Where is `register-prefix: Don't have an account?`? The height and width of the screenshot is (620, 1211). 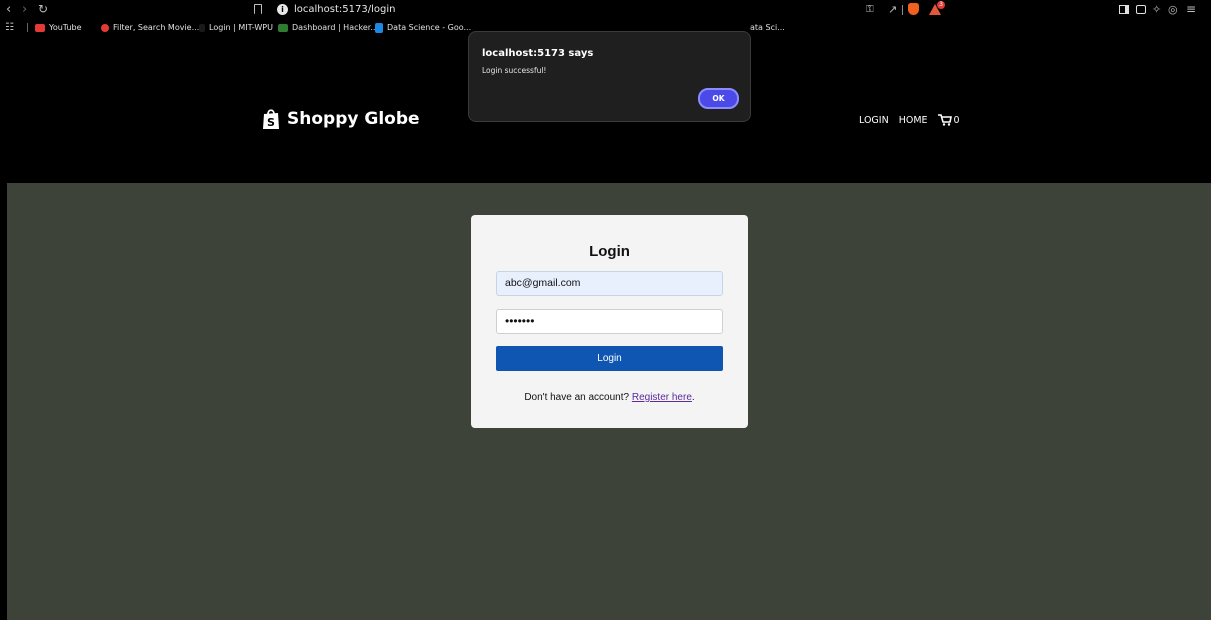
register-prefix: Don't have an account? is located at coordinates (577, 397).